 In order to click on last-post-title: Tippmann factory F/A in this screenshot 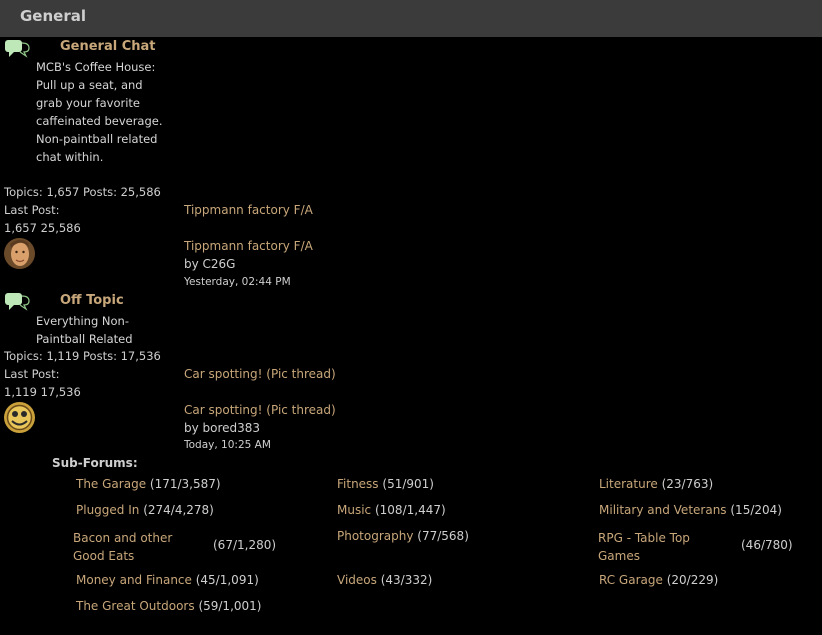, I will do `click(248, 246)`.